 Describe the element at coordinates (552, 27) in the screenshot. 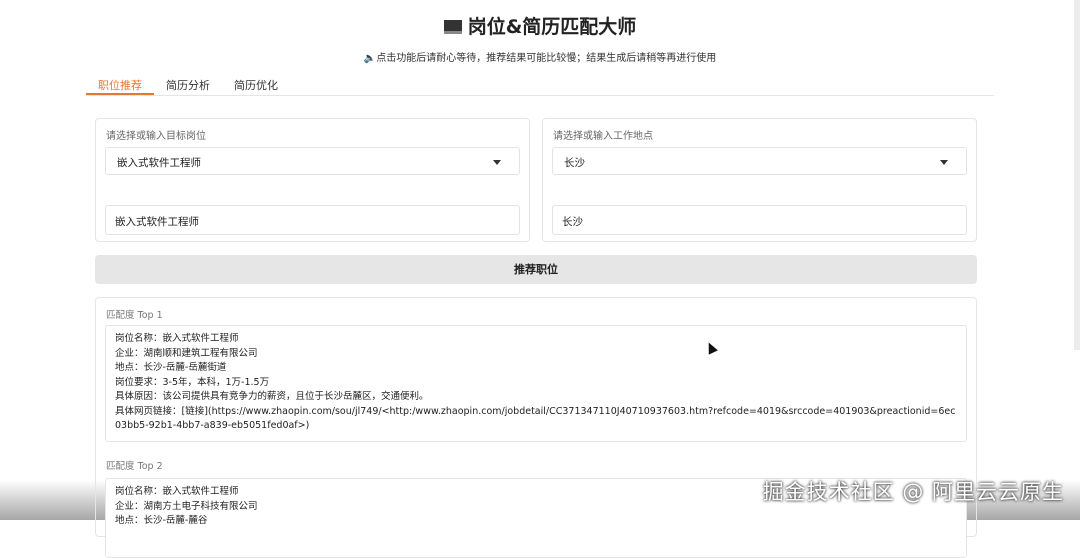

I see `title-text: 岗位&简历匹配大师` at that location.